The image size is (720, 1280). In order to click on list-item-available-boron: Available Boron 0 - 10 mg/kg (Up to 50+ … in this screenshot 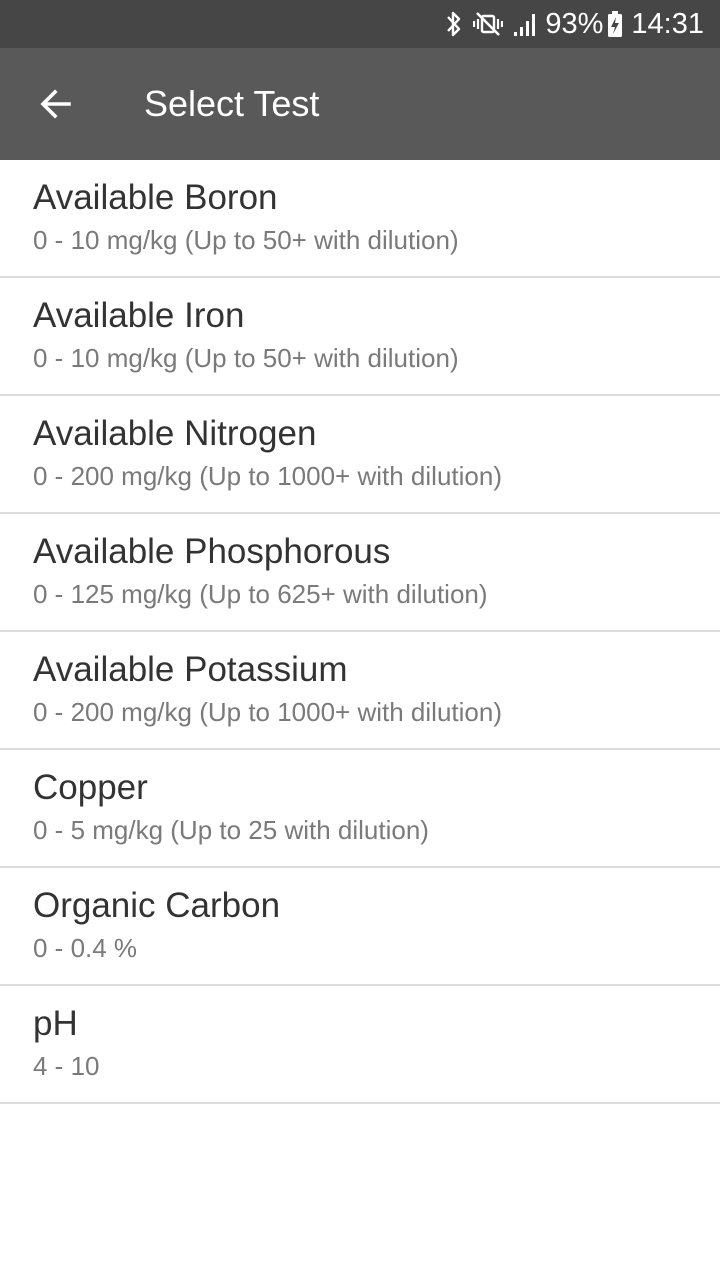, I will do `click(360, 219)`.